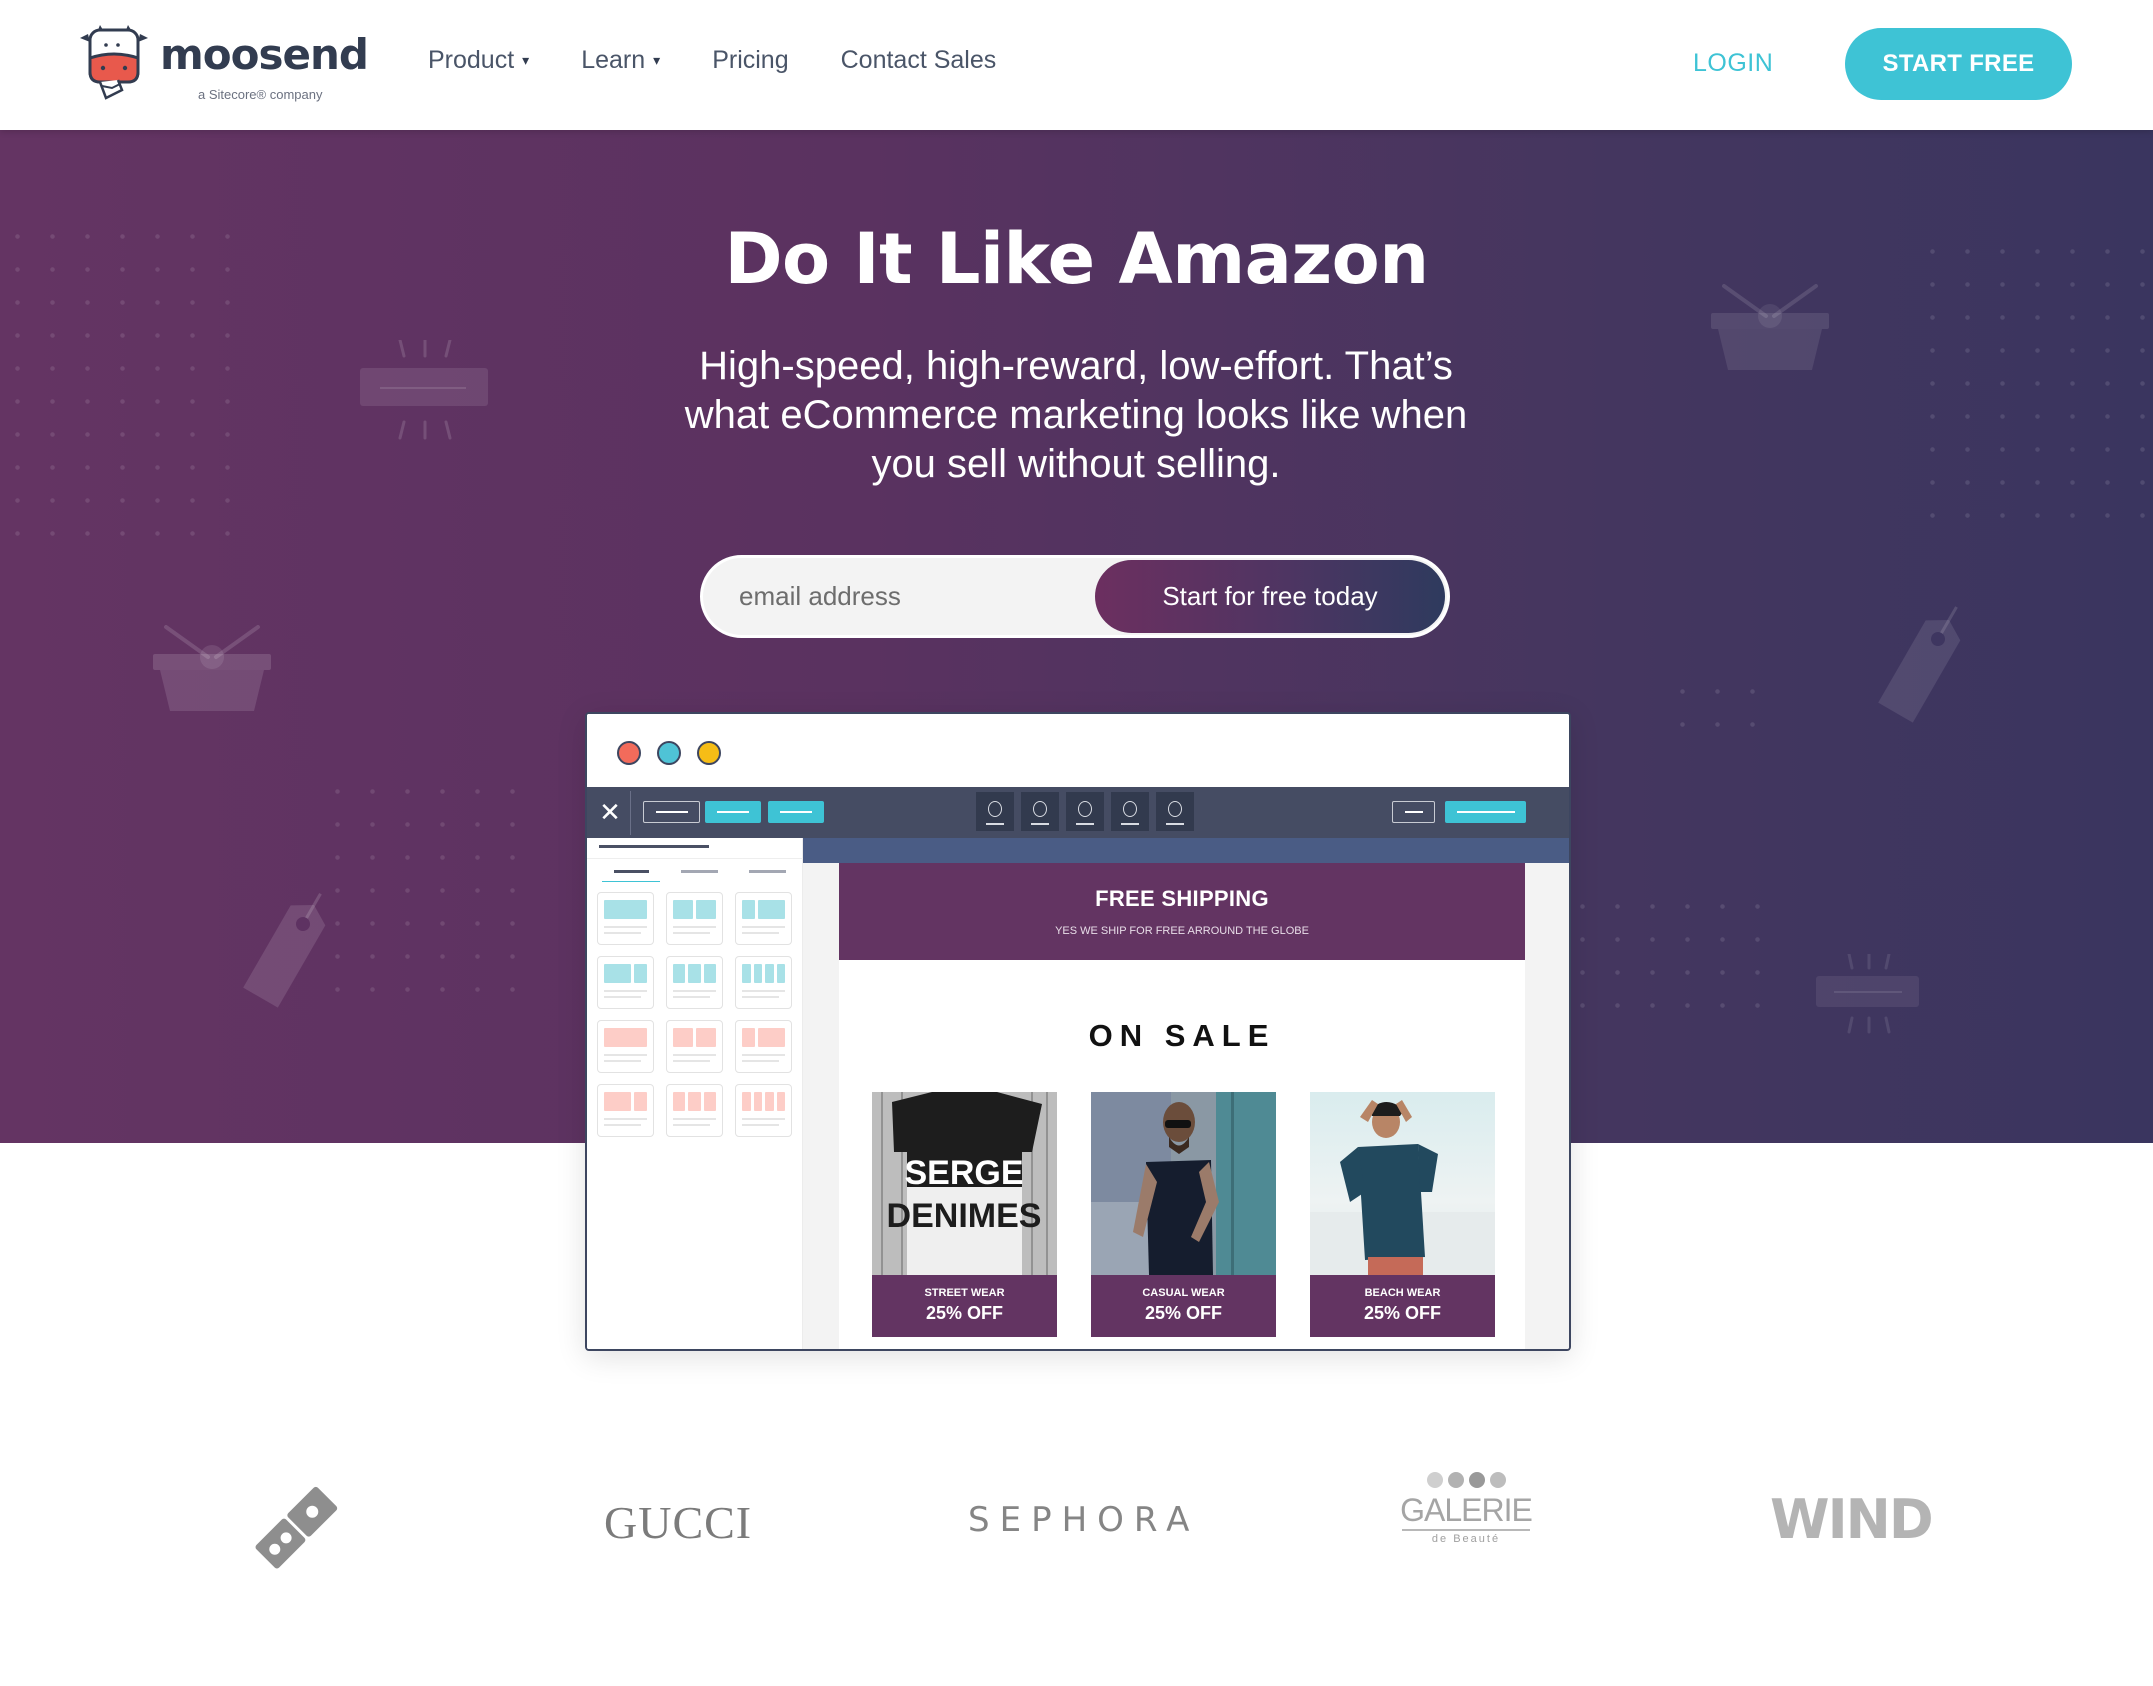 The width and height of the screenshot is (2153, 1686). I want to click on hero-subtitle-line: what eCommerce marketing looks like when, so click(1076, 415).